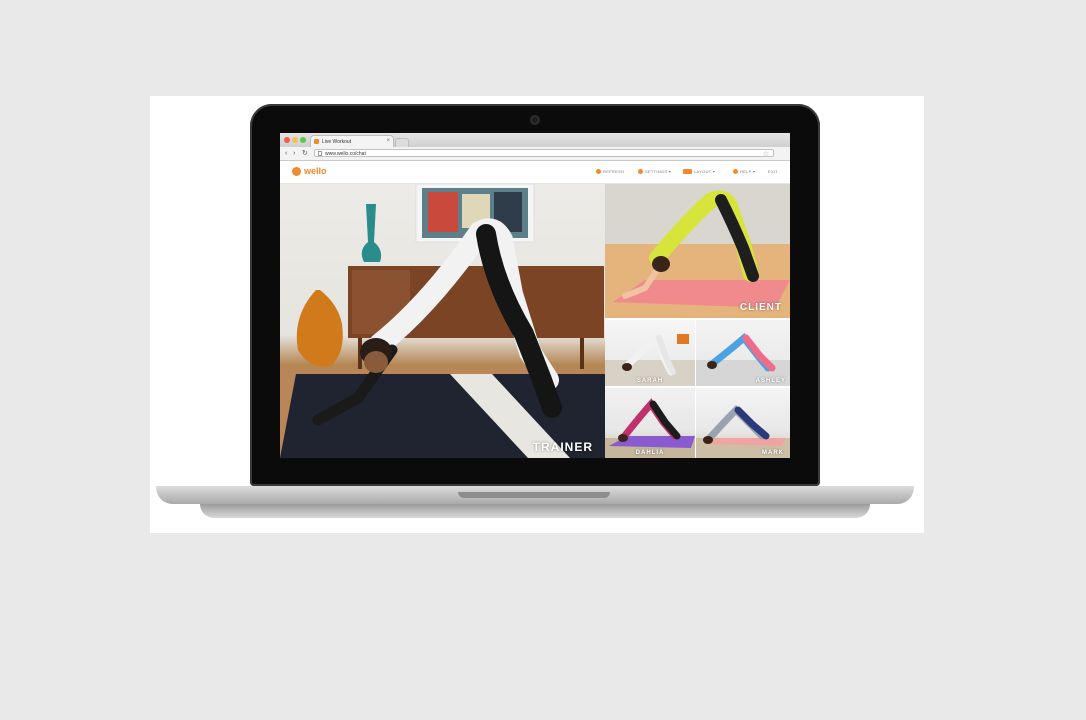 The height and width of the screenshot is (720, 1086). What do you see at coordinates (773, 171) in the screenshot?
I see `exit-button: EXIT` at bounding box center [773, 171].